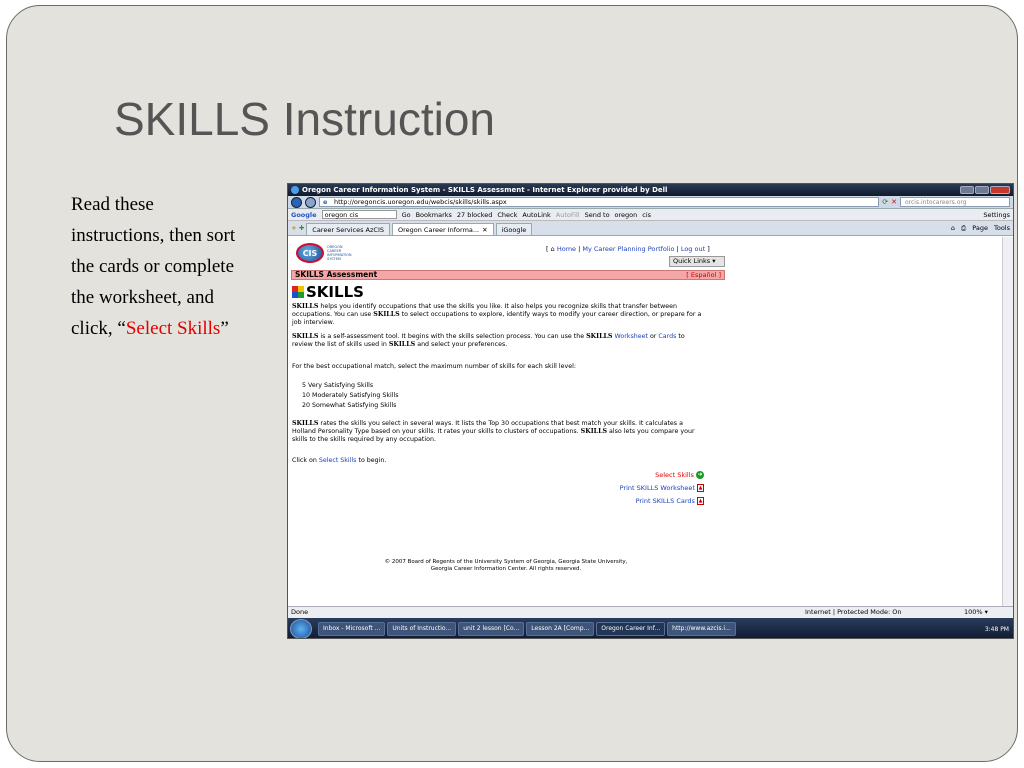  I want to click on google-settings-button: Settings, so click(996, 215).